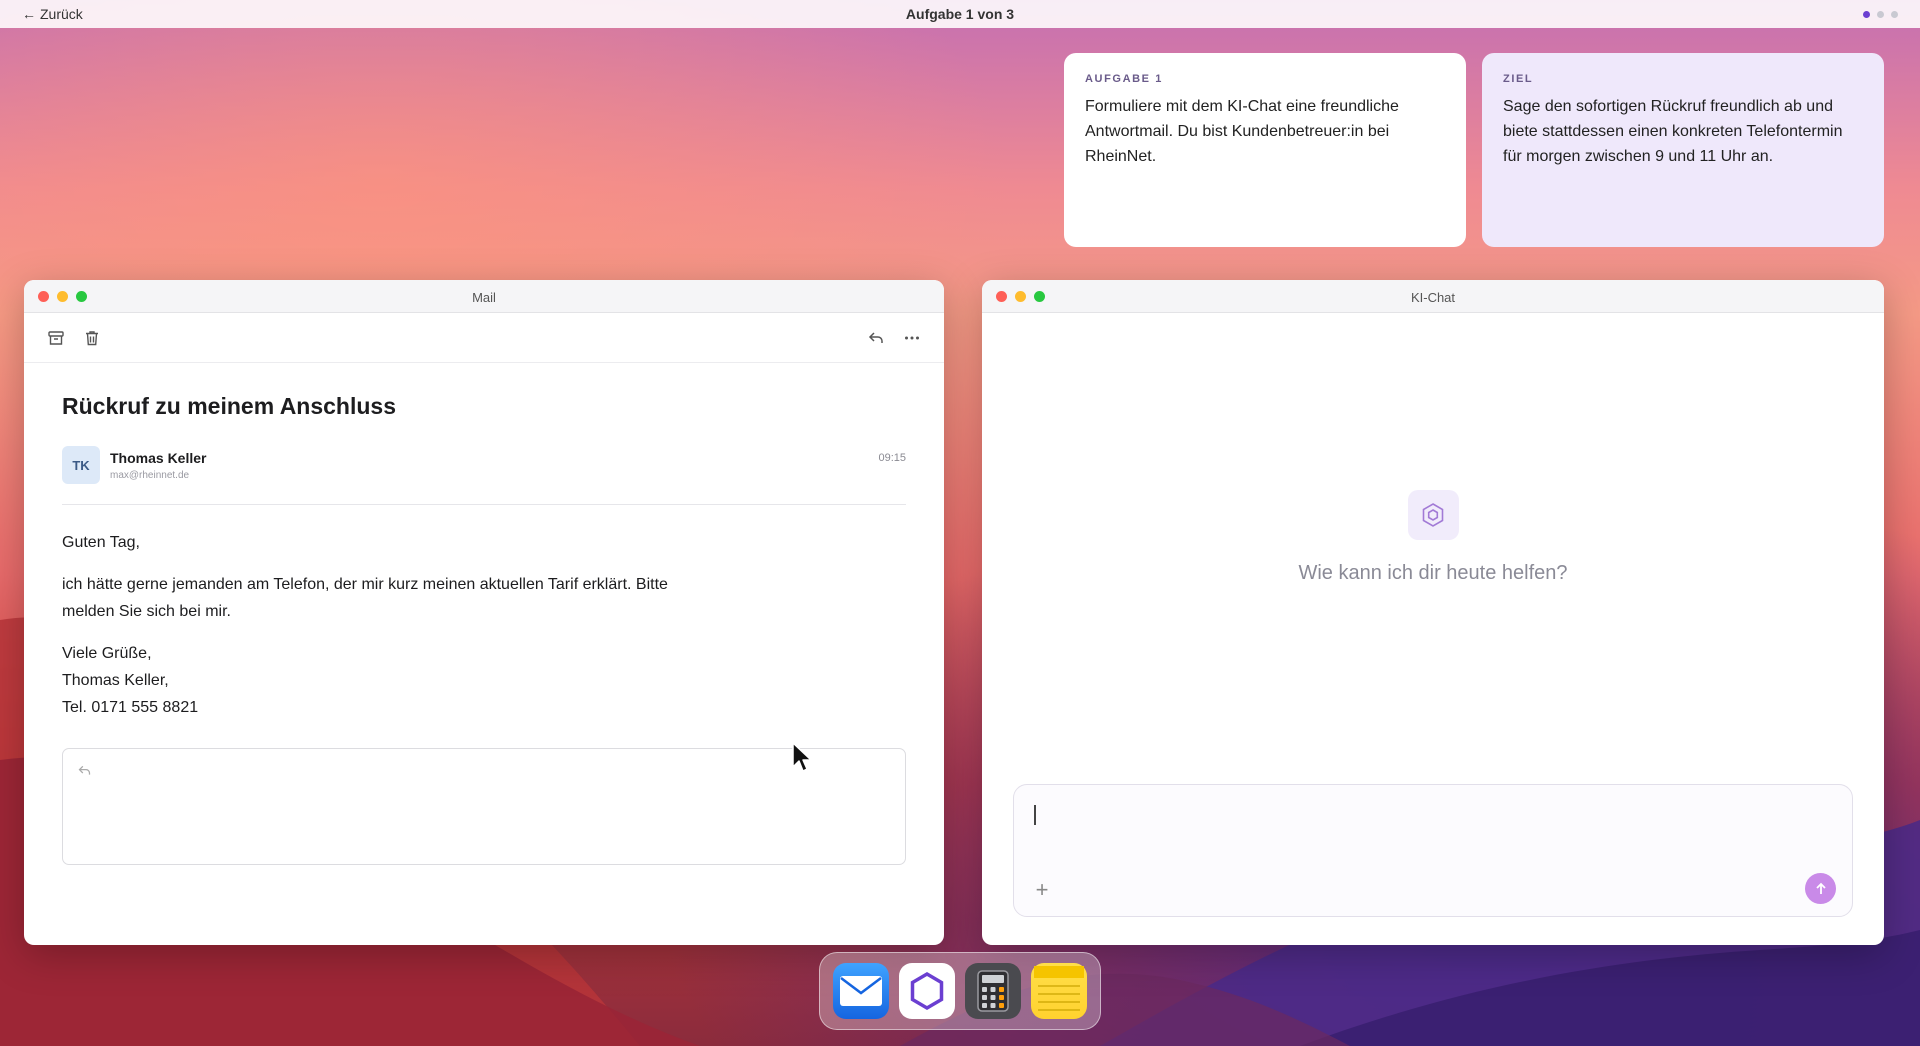 The image size is (1920, 1046). I want to click on chat-greeting: Wie kann ich dir heute helfen?, so click(1433, 573).